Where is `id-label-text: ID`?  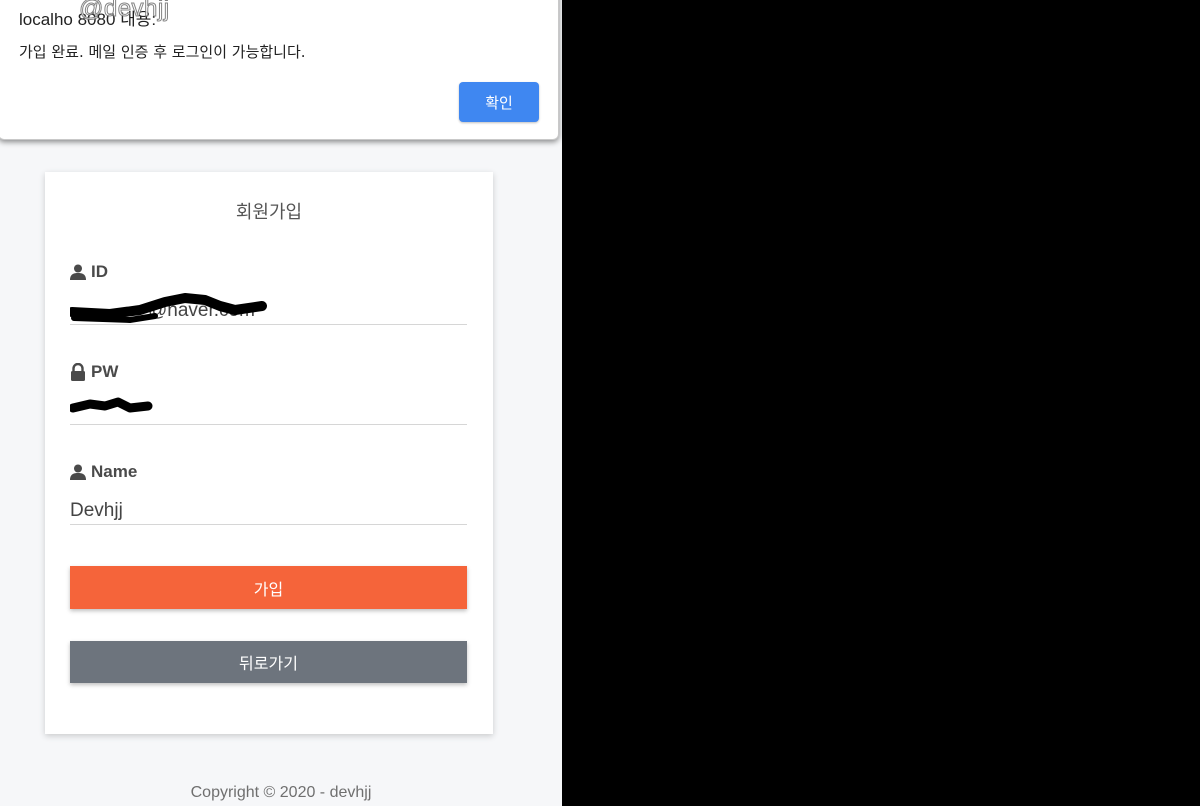 id-label-text: ID is located at coordinates (99, 271).